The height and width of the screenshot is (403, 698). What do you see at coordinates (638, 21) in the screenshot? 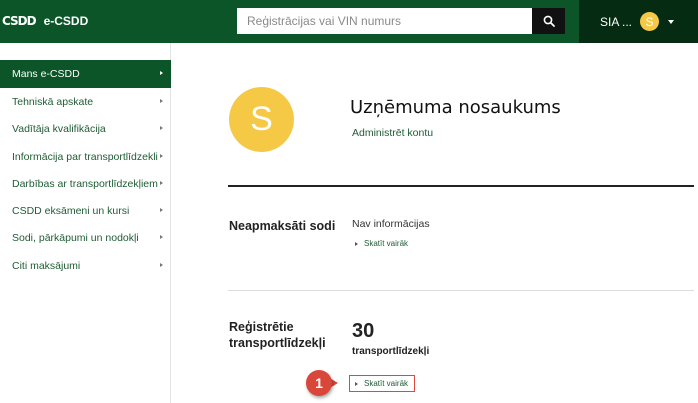
I see `user-menu: SIA ... S` at bounding box center [638, 21].